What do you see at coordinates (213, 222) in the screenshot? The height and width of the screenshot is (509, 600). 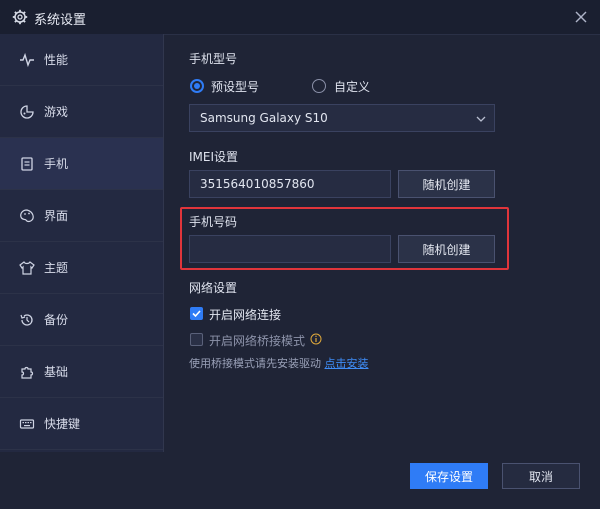 I see `phone-number-title: 手机号码` at bounding box center [213, 222].